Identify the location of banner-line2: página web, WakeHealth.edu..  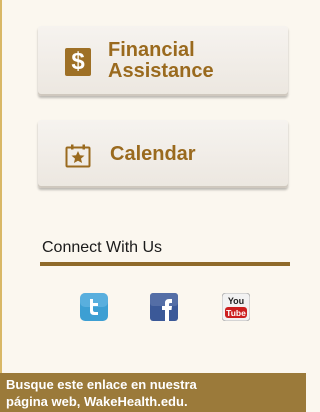
(97, 401).